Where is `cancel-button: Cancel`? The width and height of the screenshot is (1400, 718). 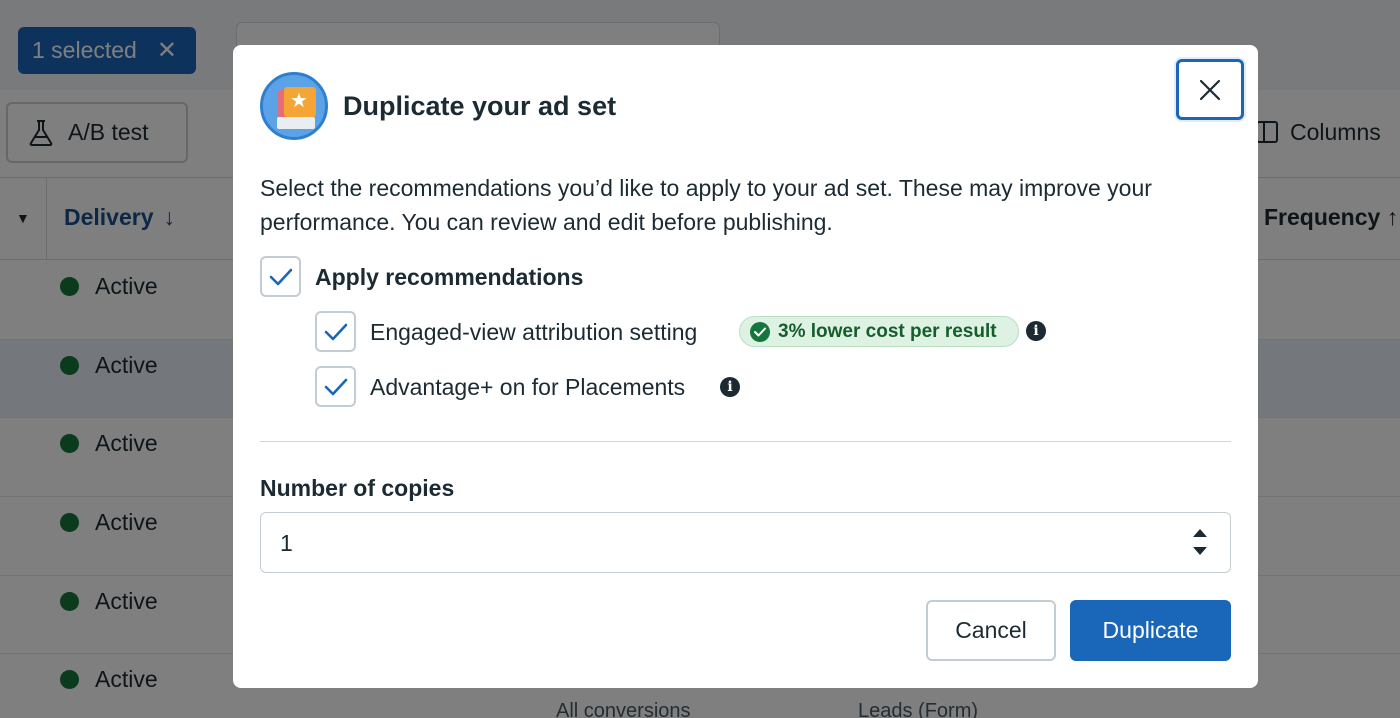 cancel-button: Cancel is located at coordinates (991, 630).